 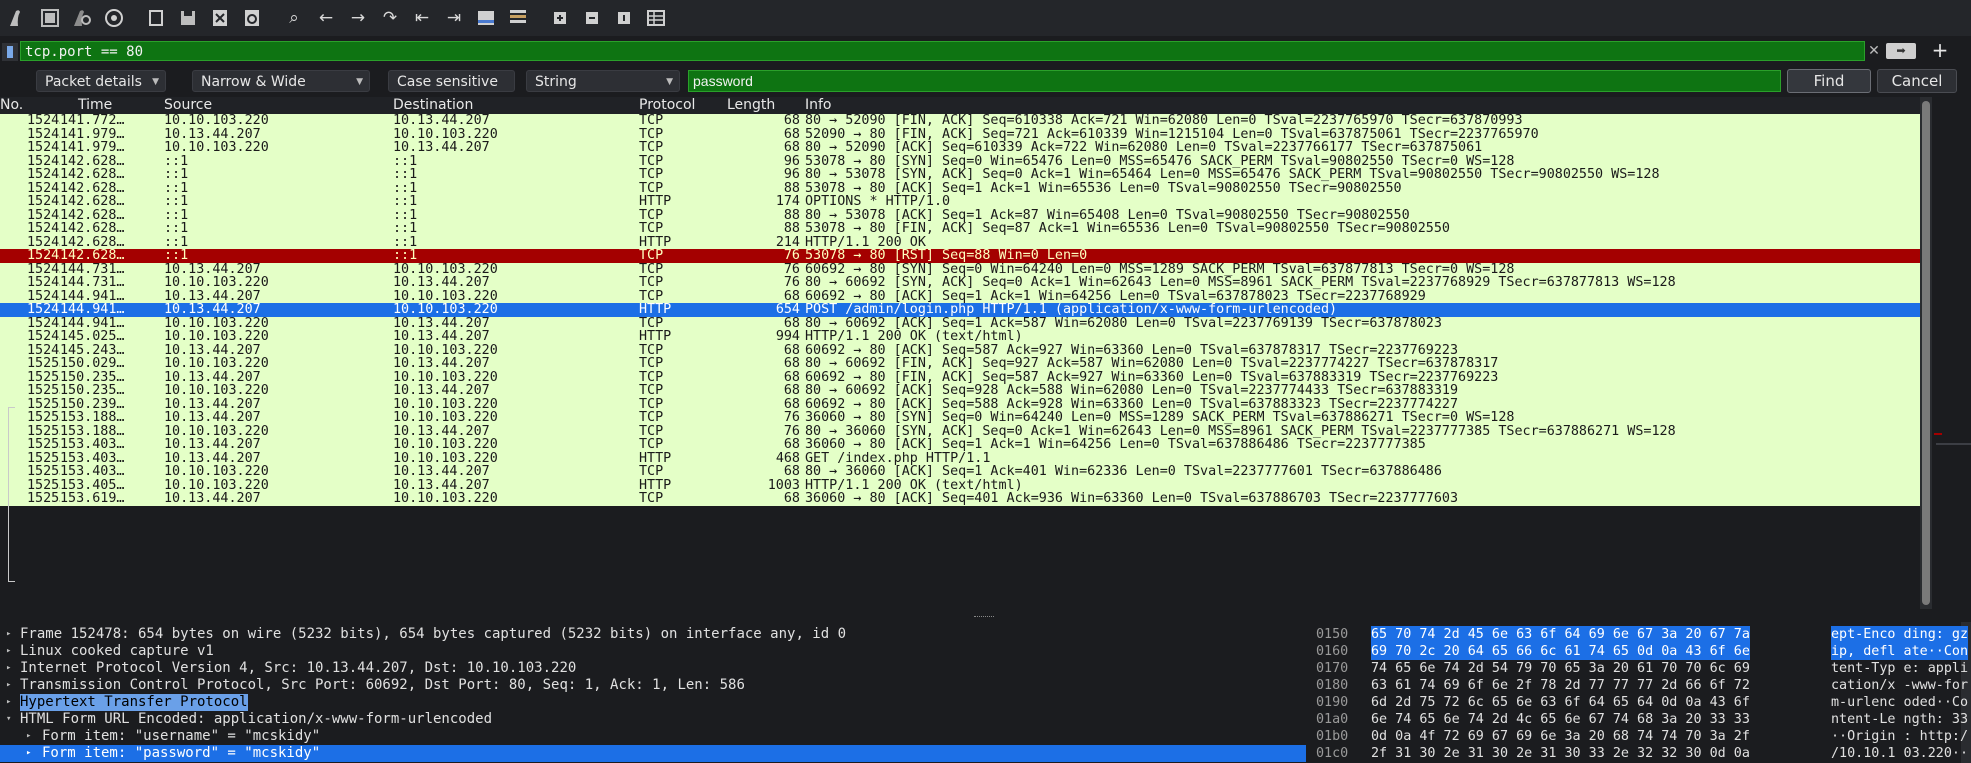 I want to click on auto-scroll-icon, so click(x=486, y=18).